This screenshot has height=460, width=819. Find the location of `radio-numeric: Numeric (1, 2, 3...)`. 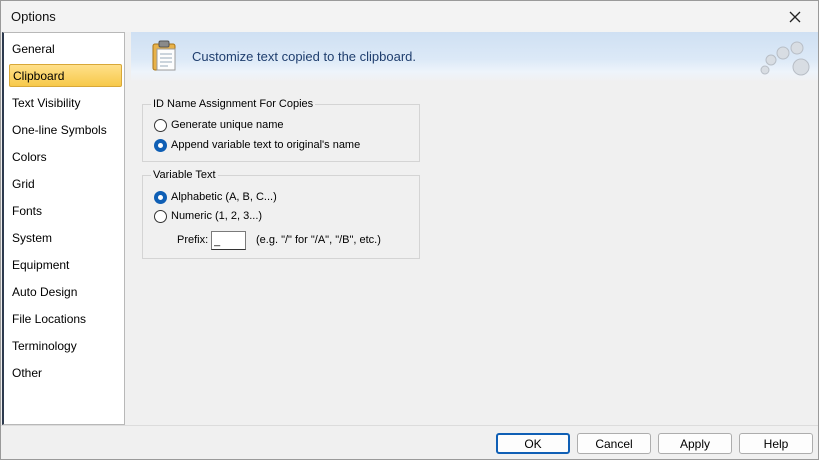

radio-numeric: Numeric (1, 2, 3...) is located at coordinates (208, 216).